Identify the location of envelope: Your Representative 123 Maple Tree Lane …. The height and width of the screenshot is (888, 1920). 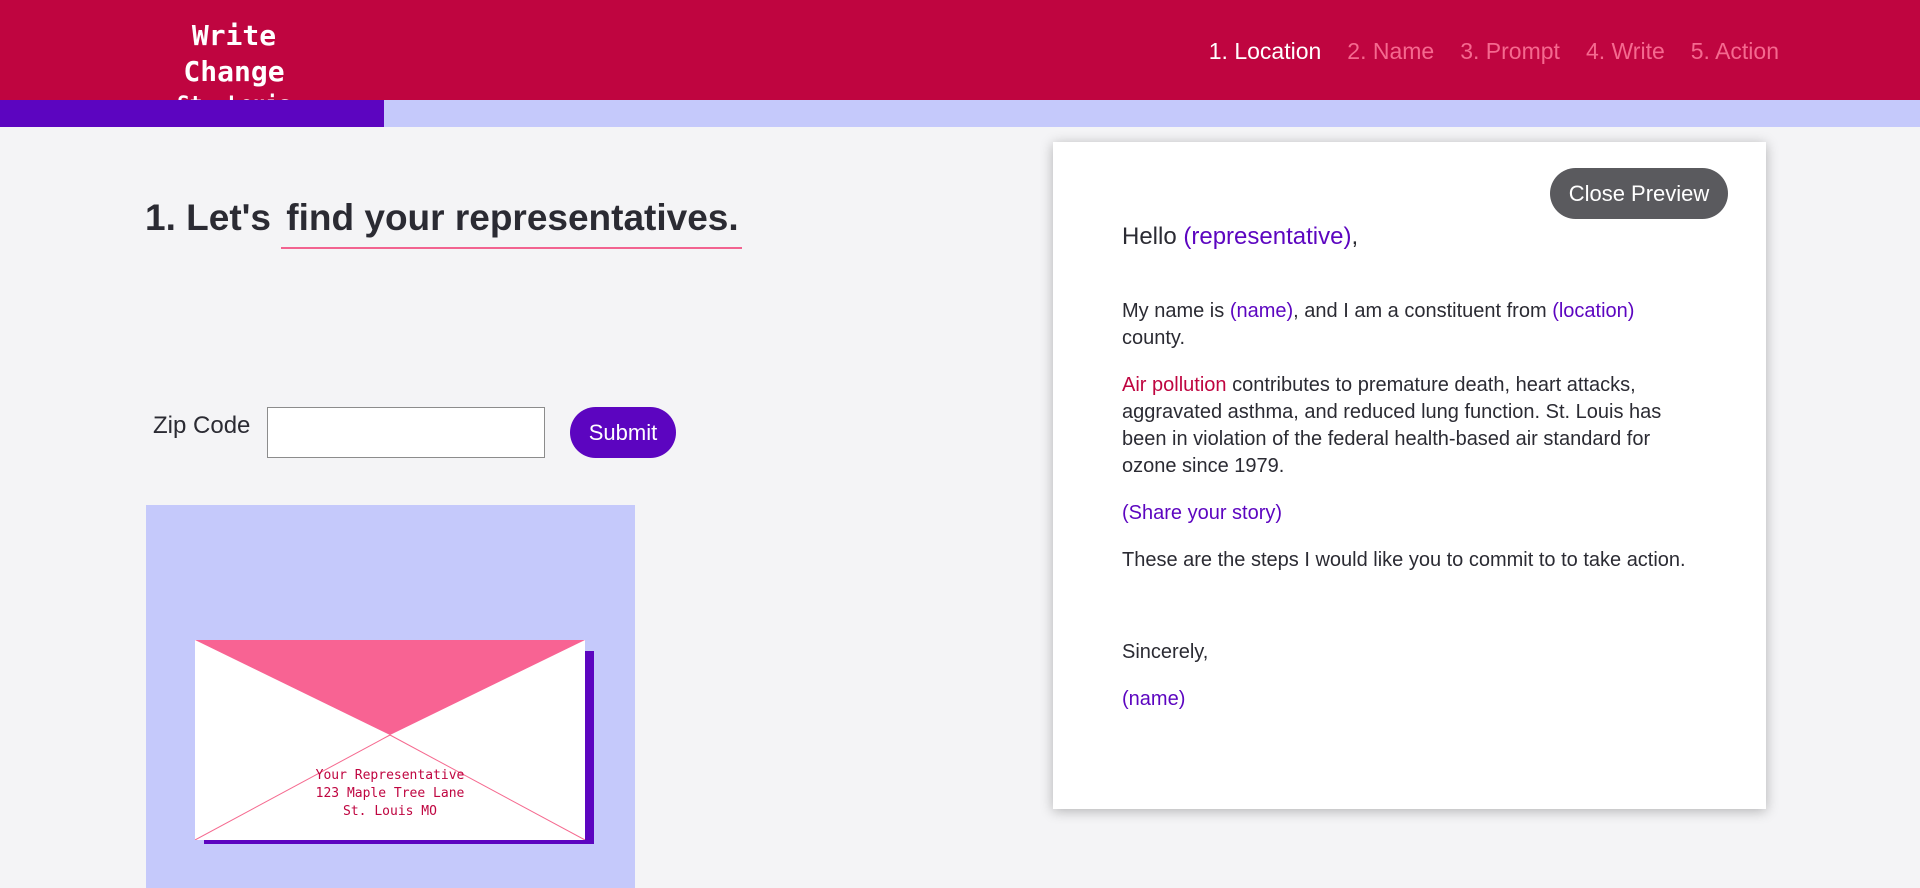
(390, 740).